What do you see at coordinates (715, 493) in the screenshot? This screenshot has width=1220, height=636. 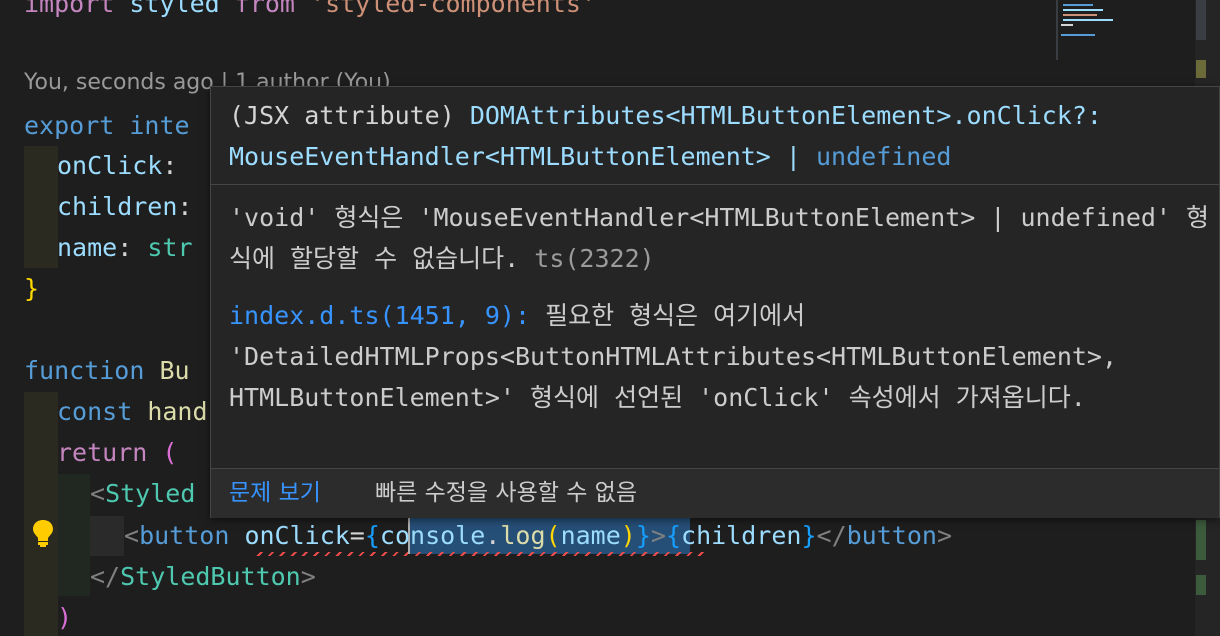 I see `hover-status-bar: 문제 보기 빠른 수정을 사용할 수 없음` at bounding box center [715, 493].